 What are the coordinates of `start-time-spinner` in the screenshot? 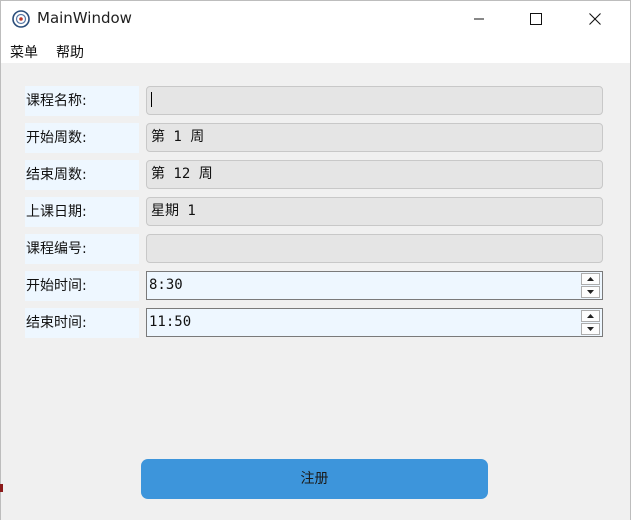 It's located at (591, 285).